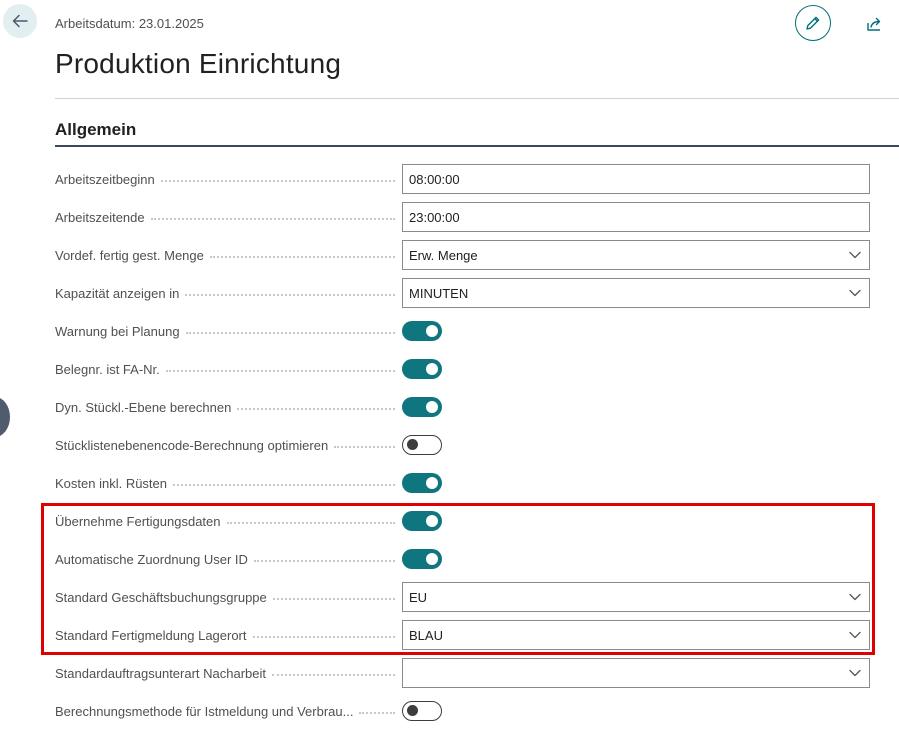 This screenshot has height=734, width=899. What do you see at coordinates (636, 217) in the screenshot?
I see `text-field: 23:00:00` at bounding box center [636, 217].